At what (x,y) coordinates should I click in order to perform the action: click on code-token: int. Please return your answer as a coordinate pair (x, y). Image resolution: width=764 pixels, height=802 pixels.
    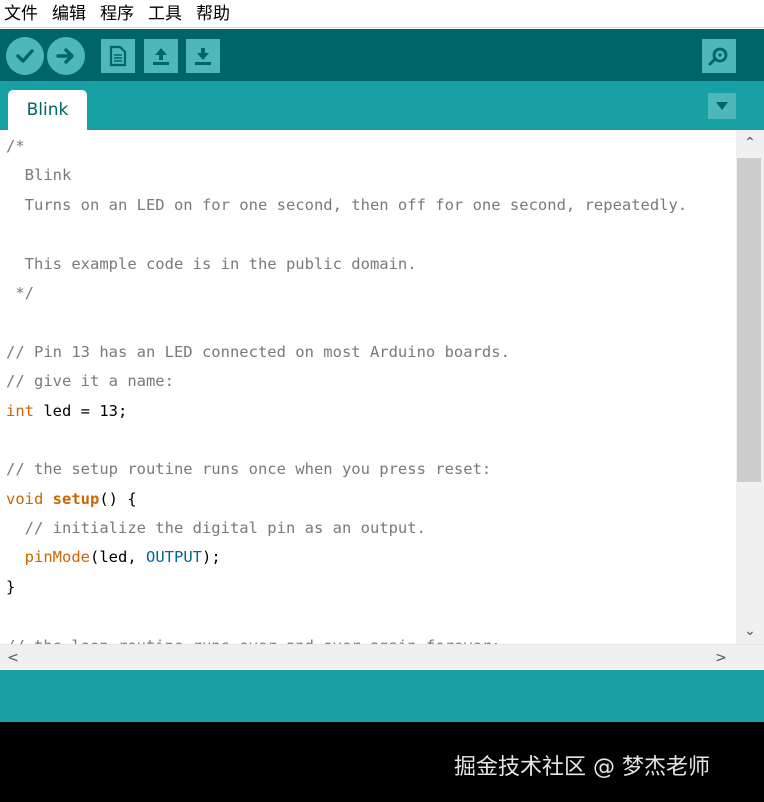
    Looking at the image, I should click on (20, 410).